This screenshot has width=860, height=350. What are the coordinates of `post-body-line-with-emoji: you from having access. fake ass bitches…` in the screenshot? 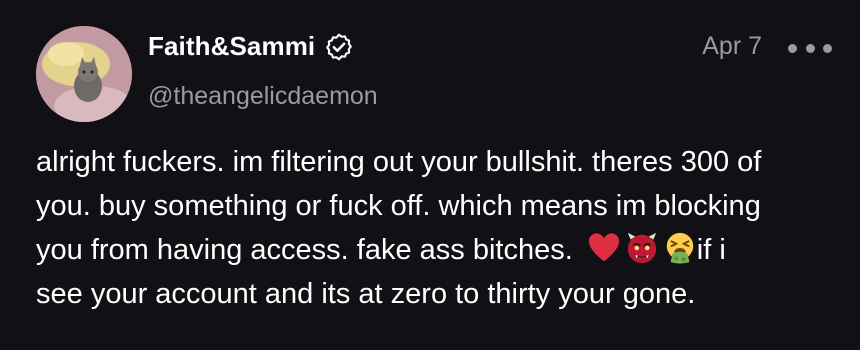 It's located at (436, 250).